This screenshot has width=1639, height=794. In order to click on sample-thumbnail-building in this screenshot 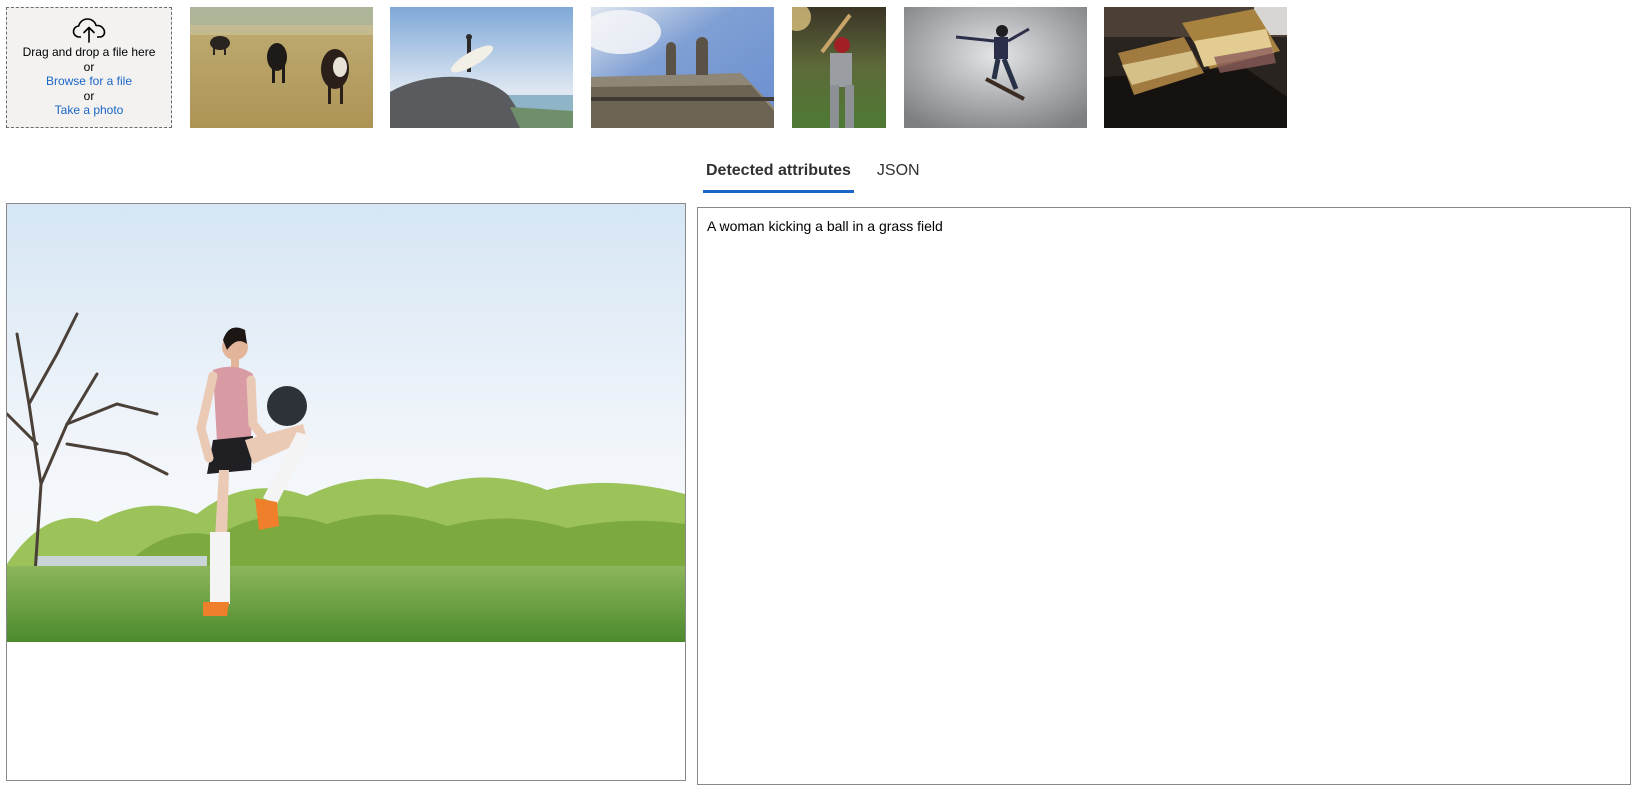, I will do `click(682, 67)`.